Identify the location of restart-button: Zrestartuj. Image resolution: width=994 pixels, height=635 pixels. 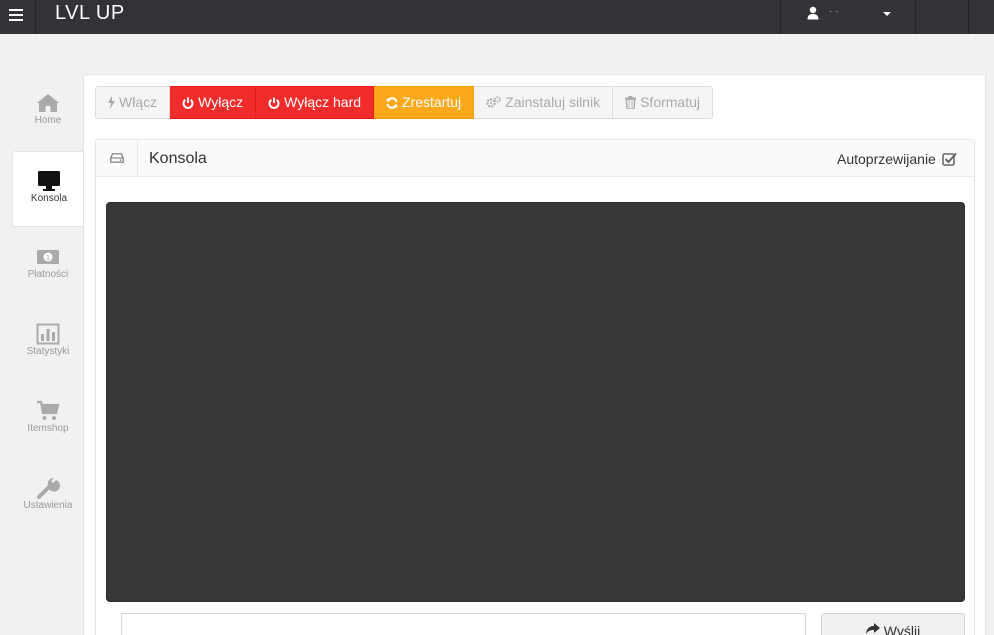
(424, 102).